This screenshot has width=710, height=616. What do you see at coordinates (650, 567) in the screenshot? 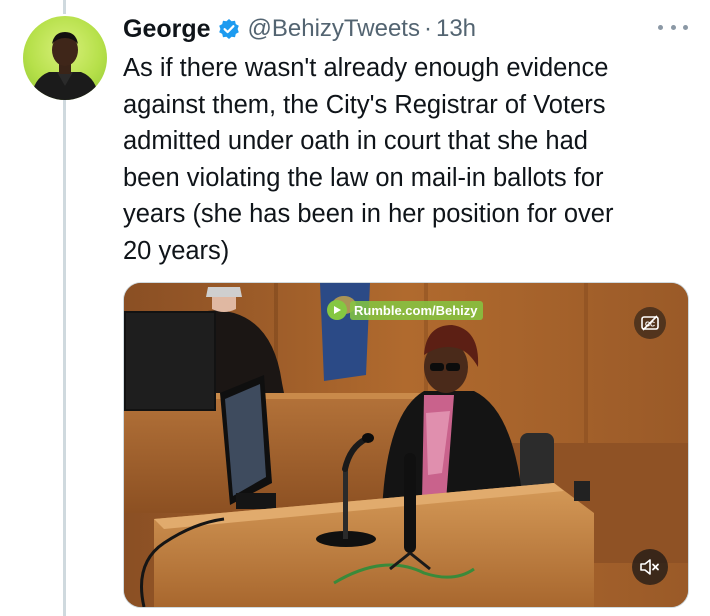
I see `volume-muted-icon` at bounding box center [650, 567].